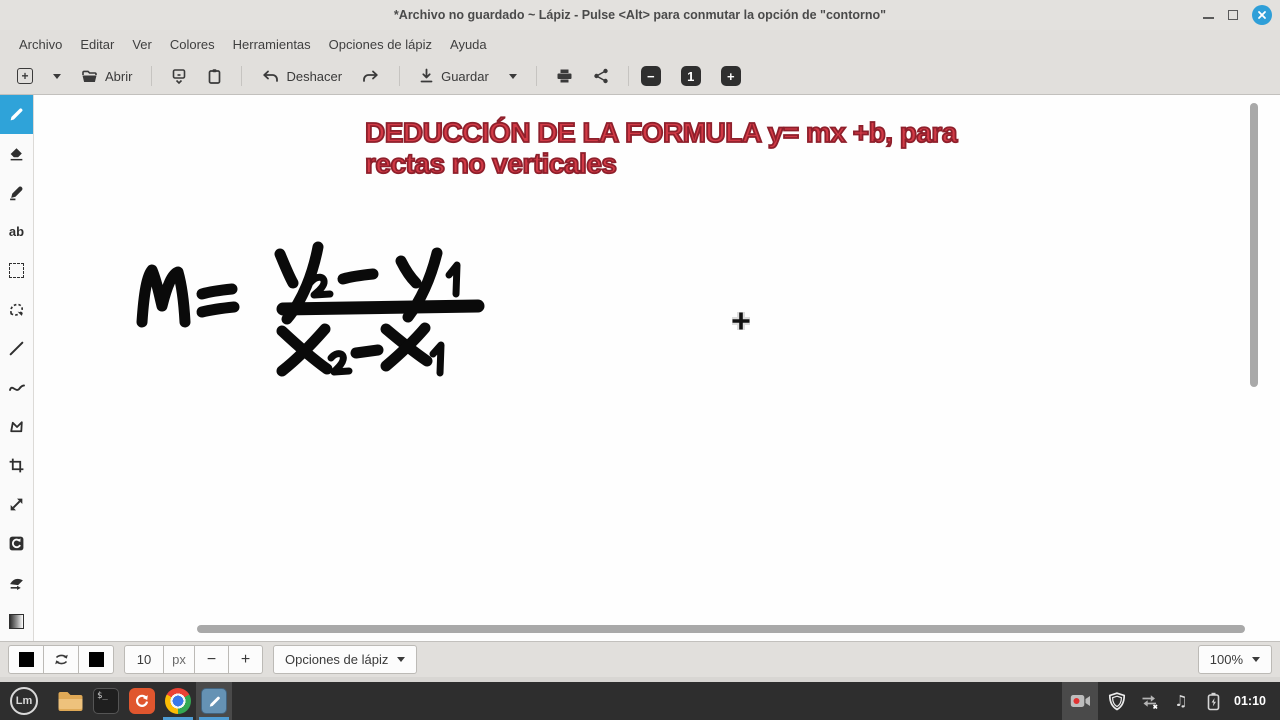 The height and width of the screenshot is (720, 1280). I want to click on sidebar-item-deform, so click(16, 582).